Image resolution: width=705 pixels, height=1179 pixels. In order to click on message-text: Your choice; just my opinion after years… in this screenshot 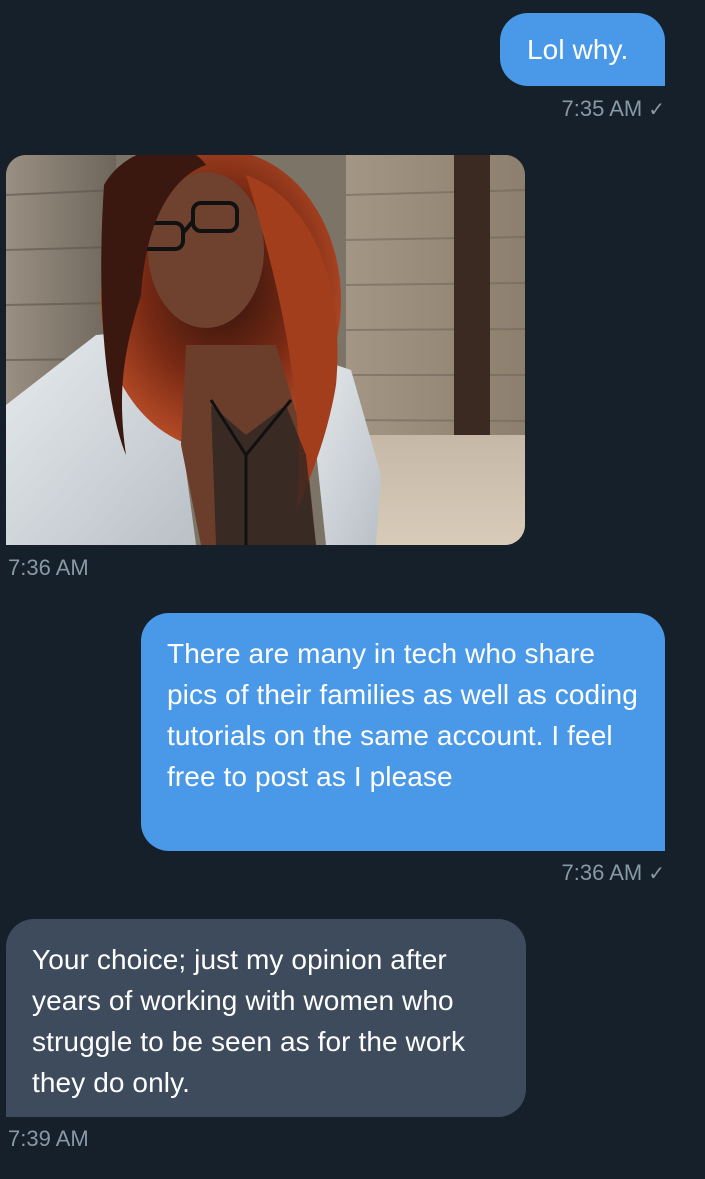, I will do `click(249, 1021)`.